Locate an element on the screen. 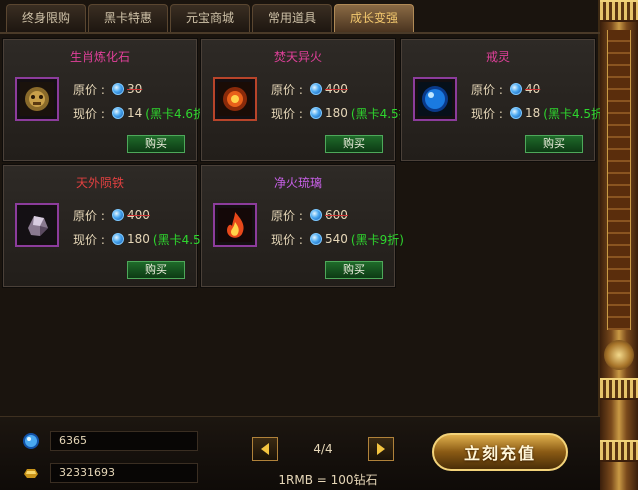  arrow-left-icon is located at coordinates (265, 449).